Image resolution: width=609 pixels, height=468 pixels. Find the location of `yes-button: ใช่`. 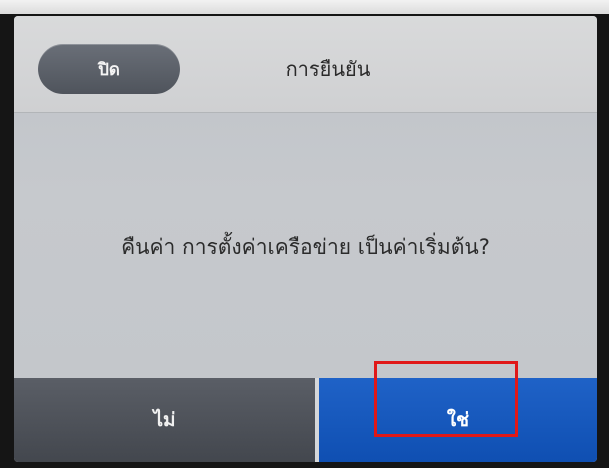

yes-button: ใช่ is located at coordinates (458, 420).